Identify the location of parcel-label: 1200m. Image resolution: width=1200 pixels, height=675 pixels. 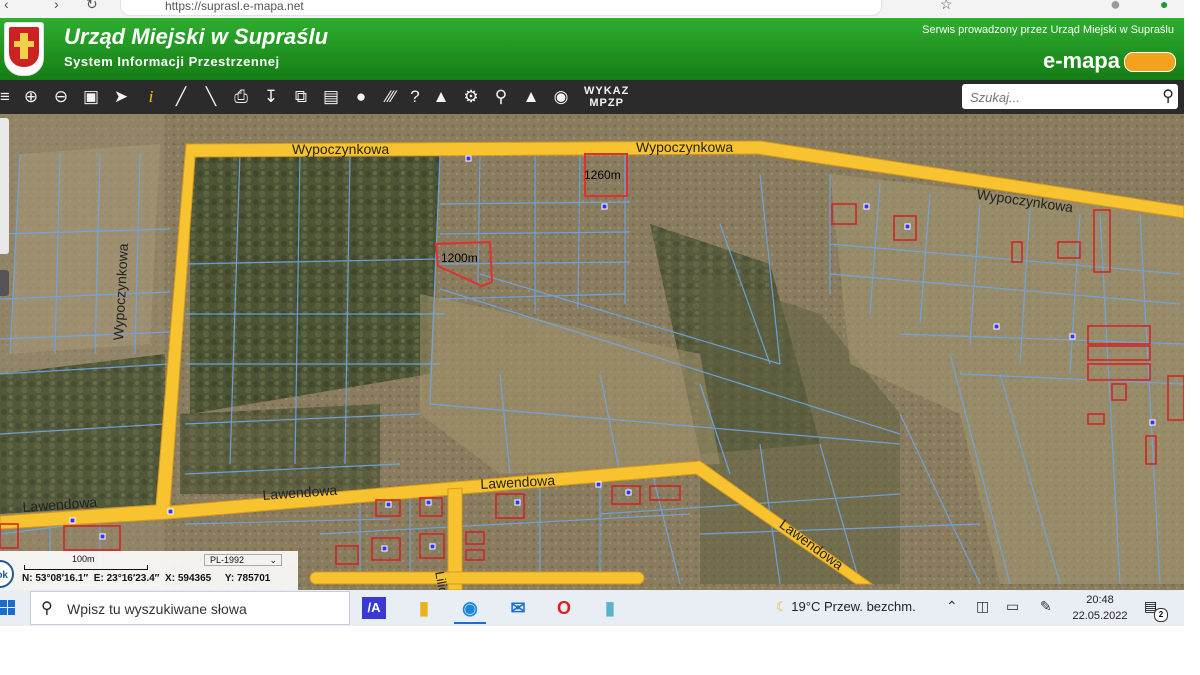
(459, 258).